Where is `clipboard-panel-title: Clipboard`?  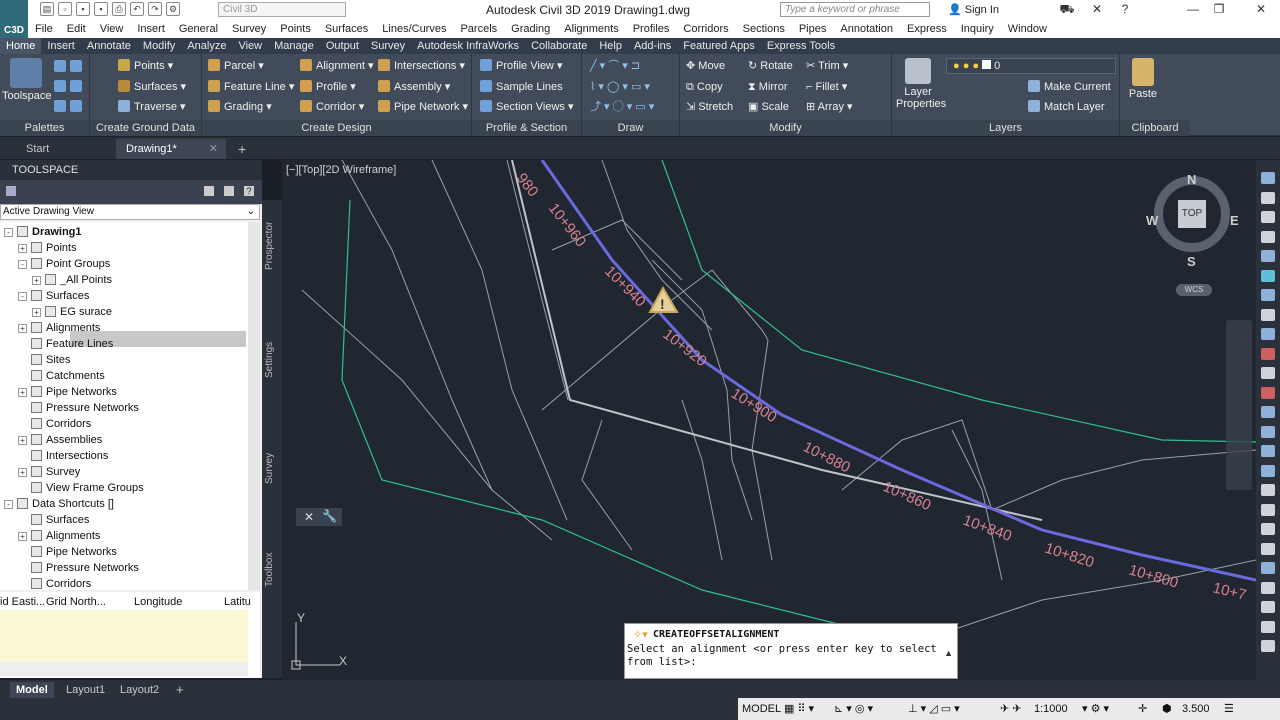
clipboard-panel-title: Clipboard is located at coordinates (1155, 128).